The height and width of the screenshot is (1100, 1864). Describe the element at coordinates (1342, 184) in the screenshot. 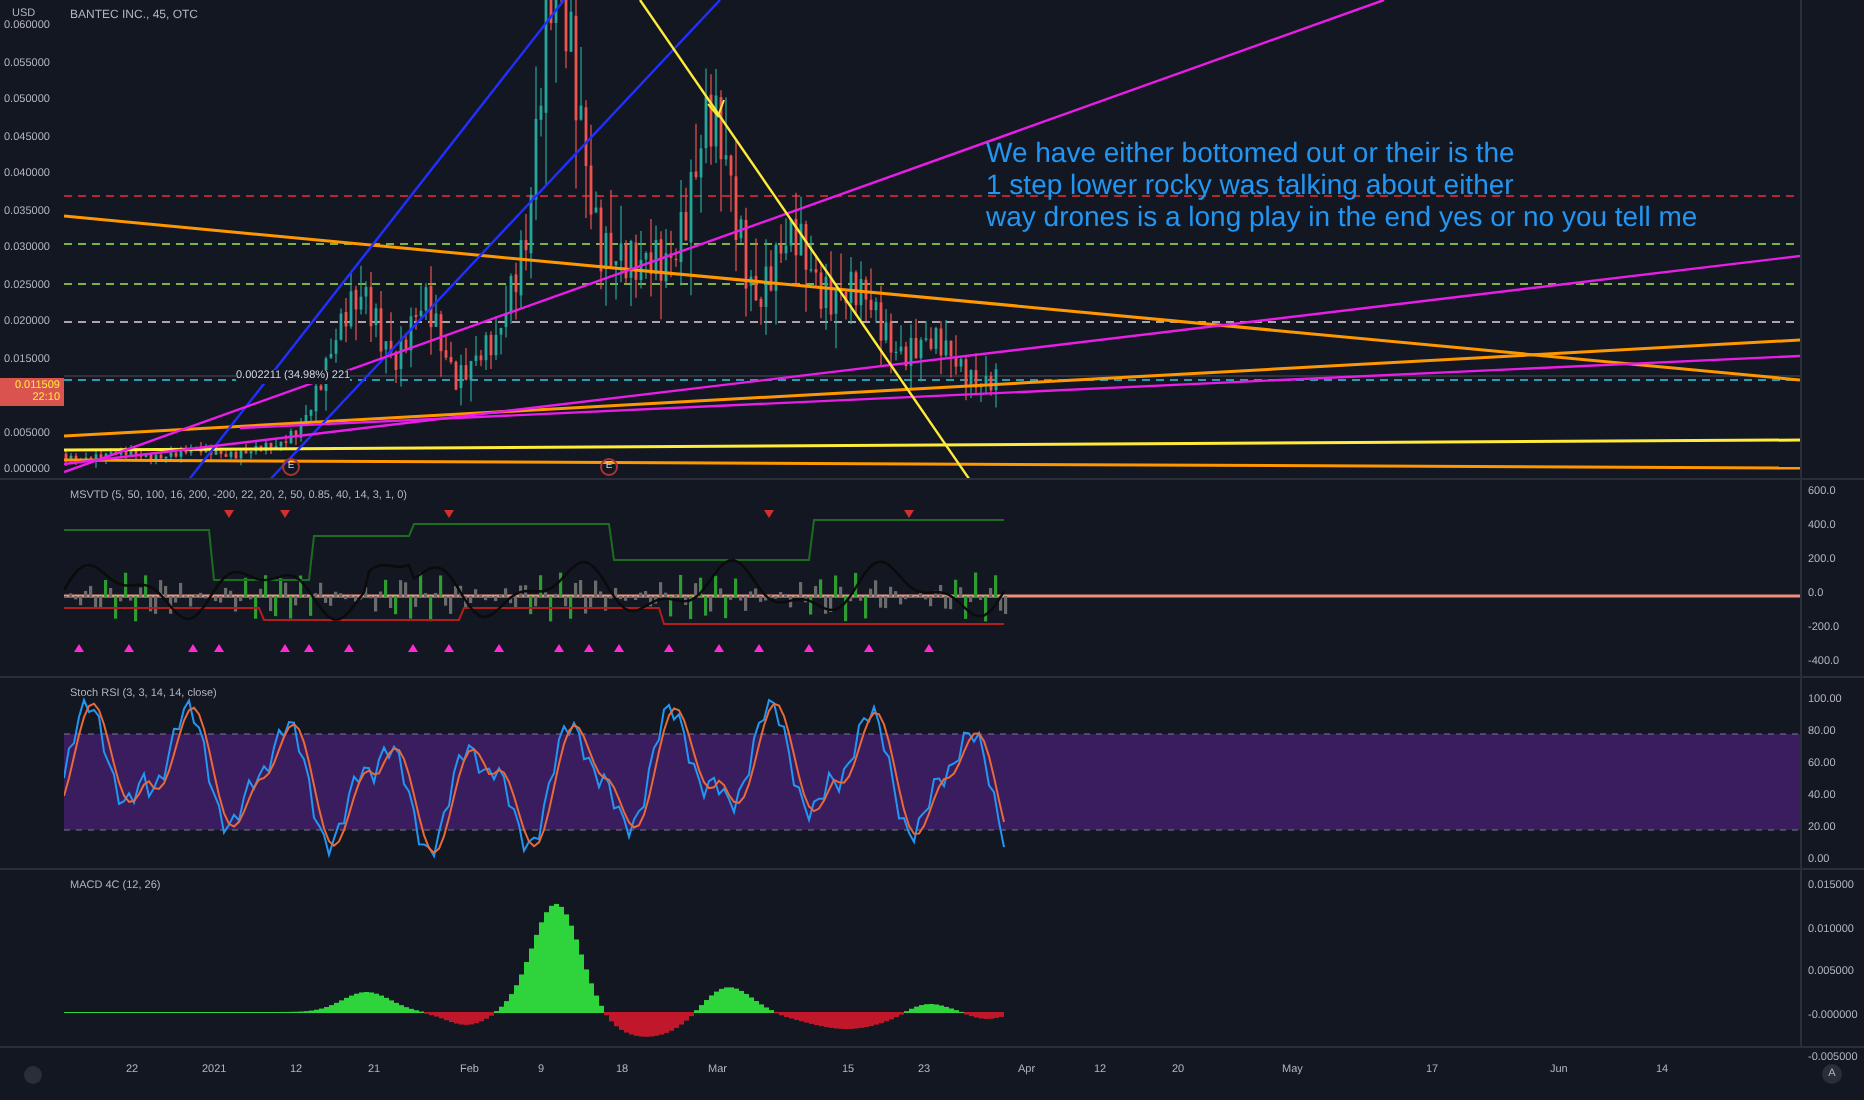

I see `chart-note: We have either bottomed out or their is the 1 step lower rocky was talking about either way drones is a long play in the end yes or no you tell me` at that location.